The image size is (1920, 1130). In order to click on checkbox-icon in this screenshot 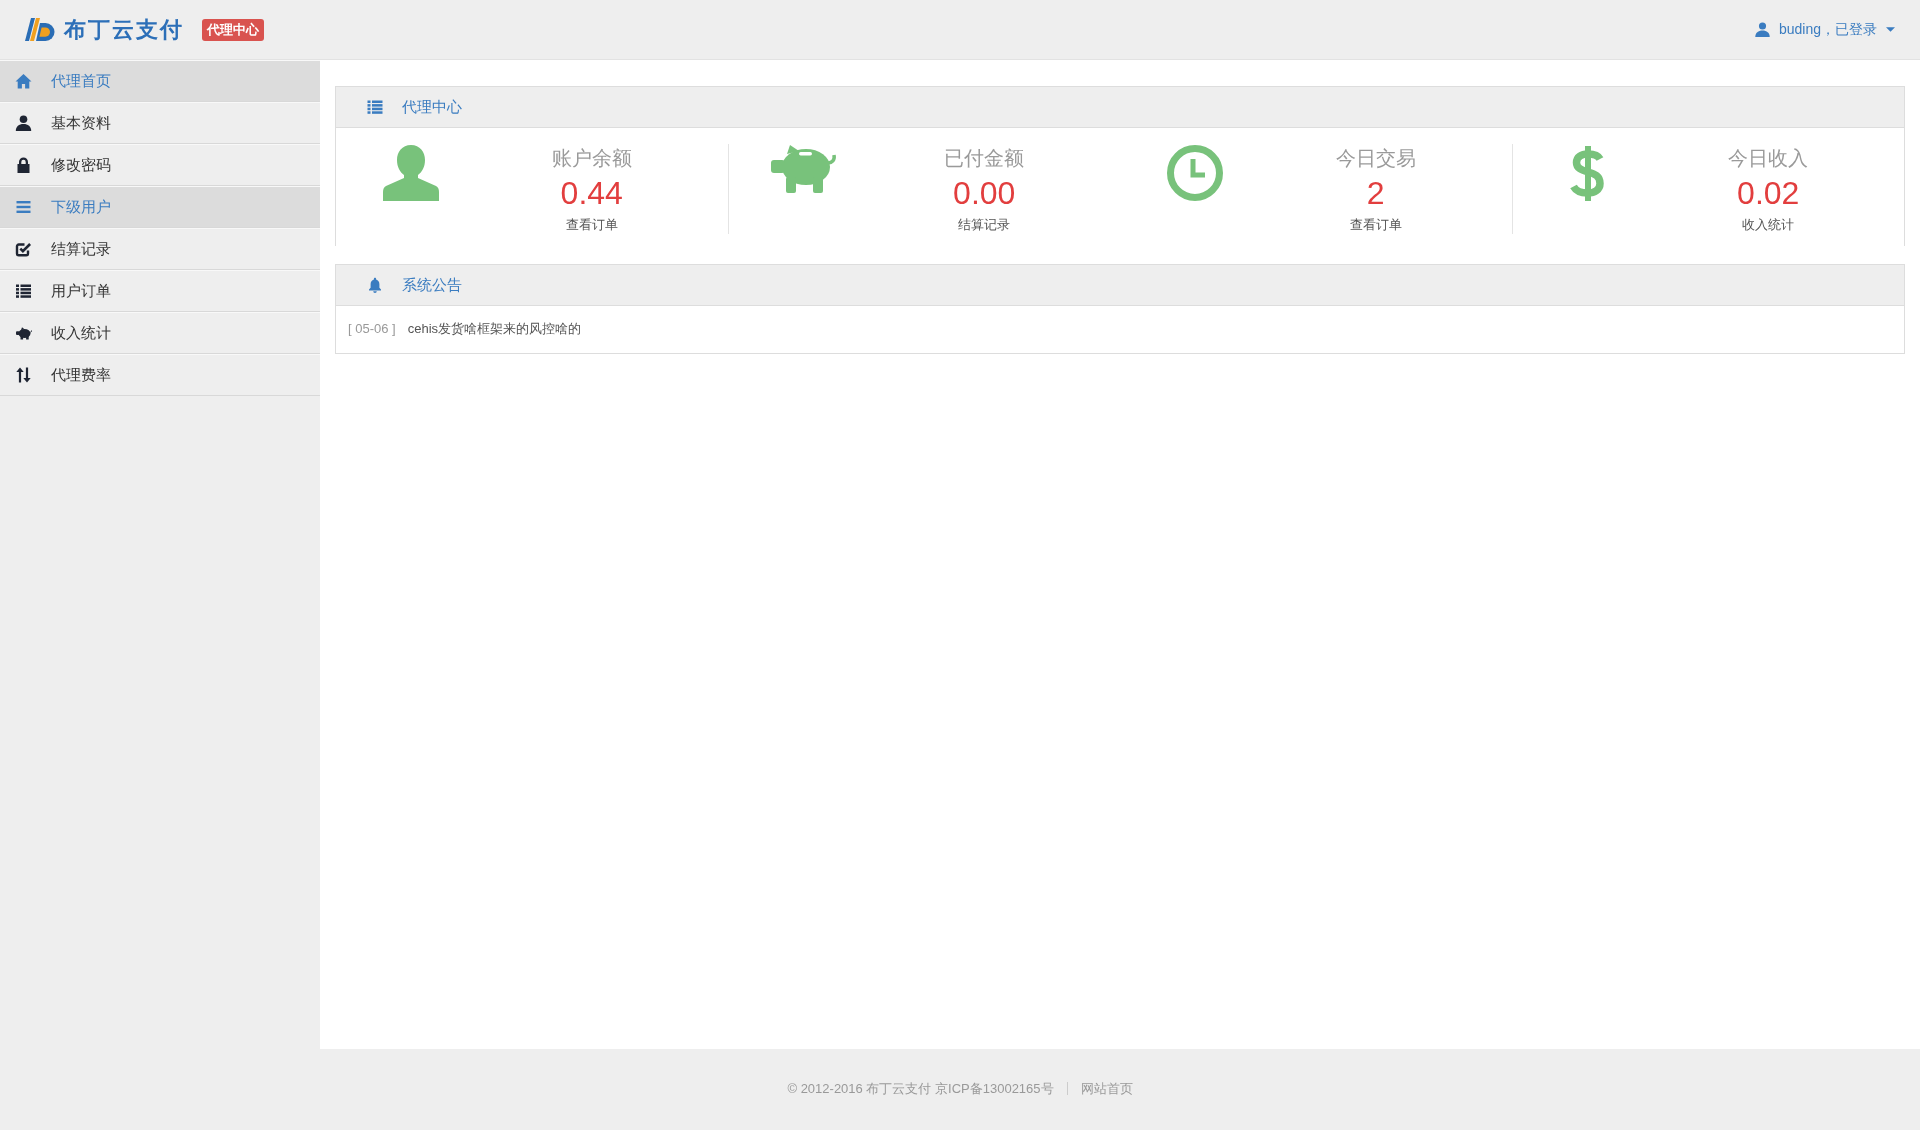, I will do `click(23, 249)`.